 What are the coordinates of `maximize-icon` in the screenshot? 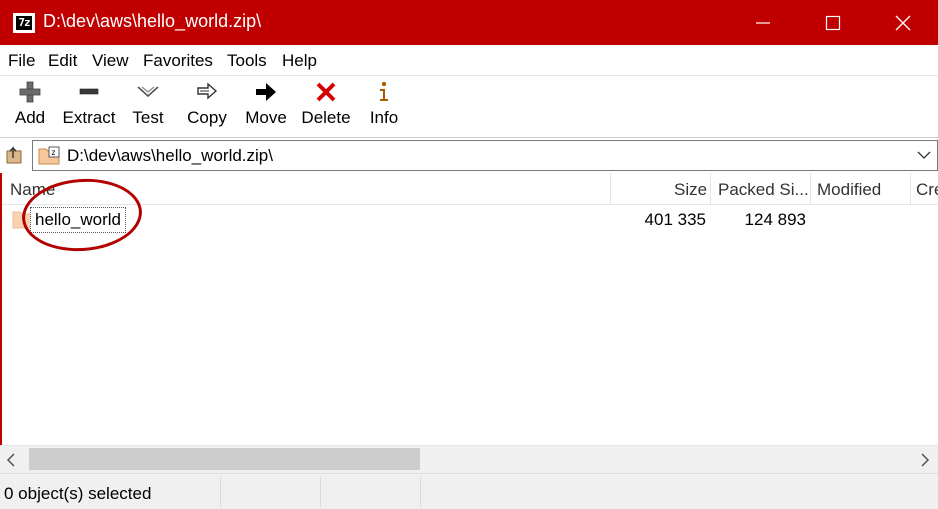 It's located at (833, 23).